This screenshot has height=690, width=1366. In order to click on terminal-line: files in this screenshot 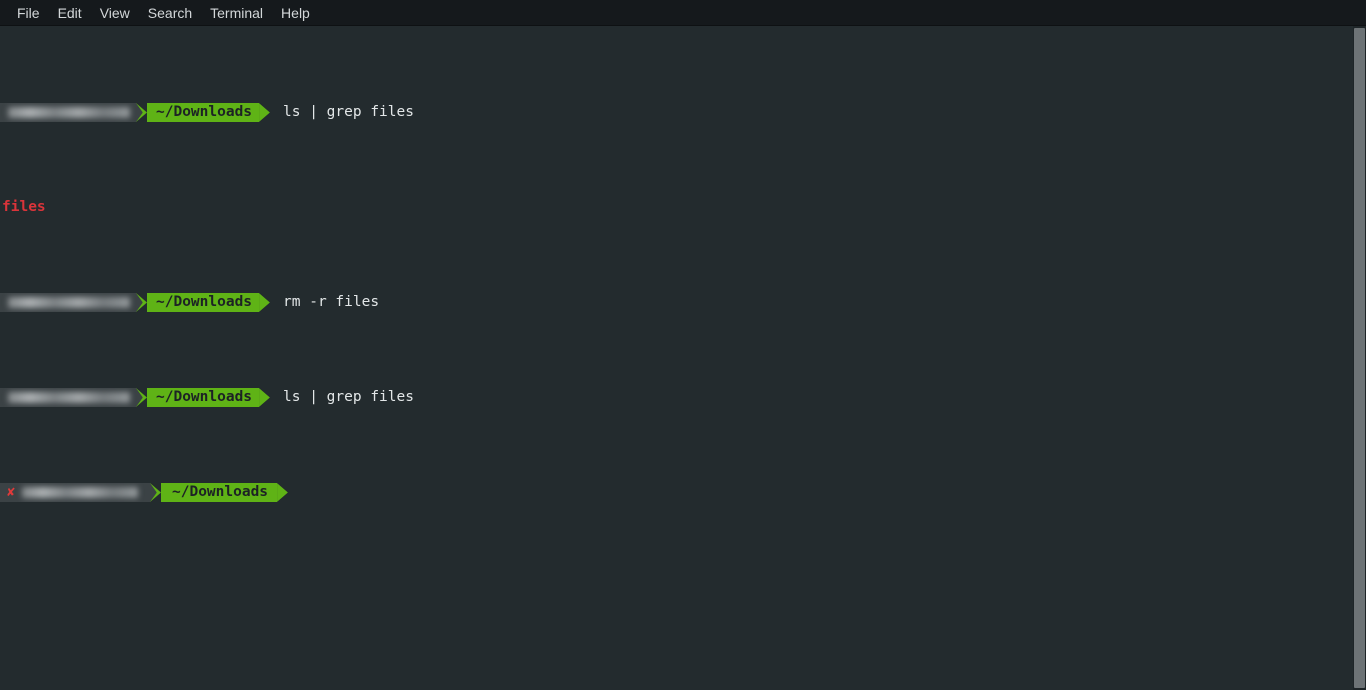, I will do `click(676, 207)`.